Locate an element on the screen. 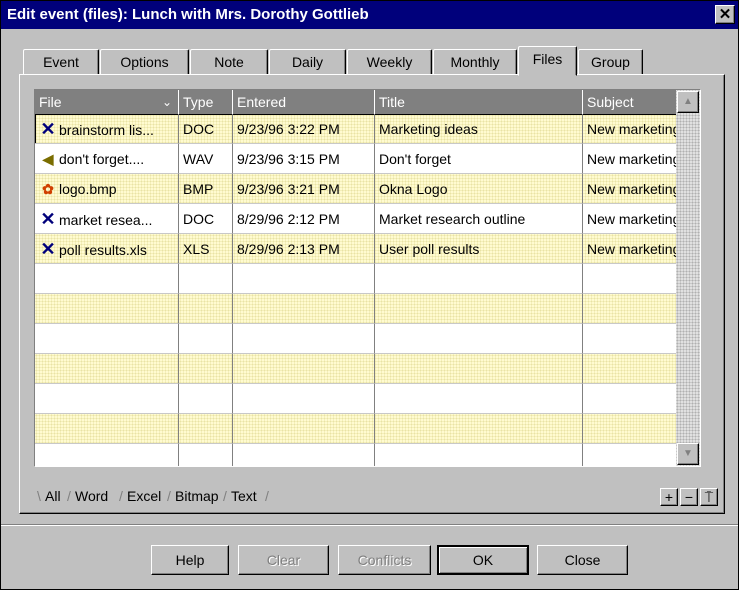 Image resolution: width=741 pixels, height=592 pixels. tab-files: Files is located at coordinates (547, 61).